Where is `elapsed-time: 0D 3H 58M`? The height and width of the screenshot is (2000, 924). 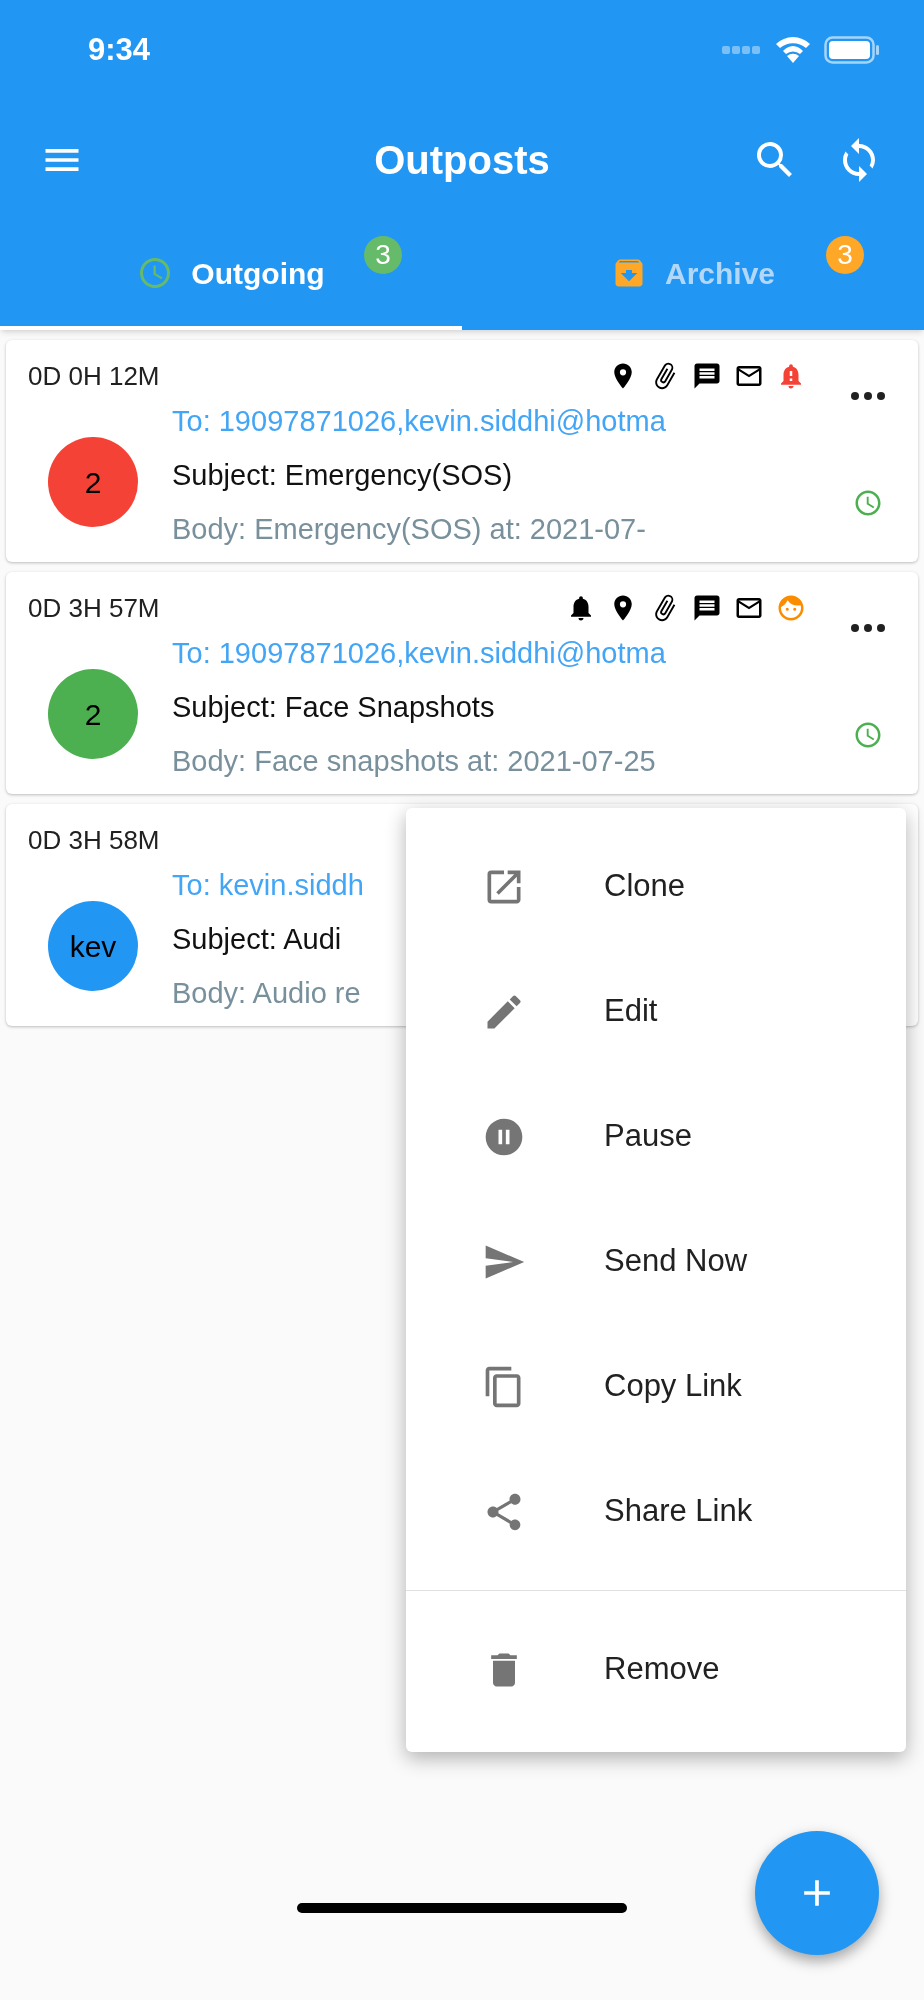
elapsed-time: 0D 3H 58M is located at coordinates (94, 840).